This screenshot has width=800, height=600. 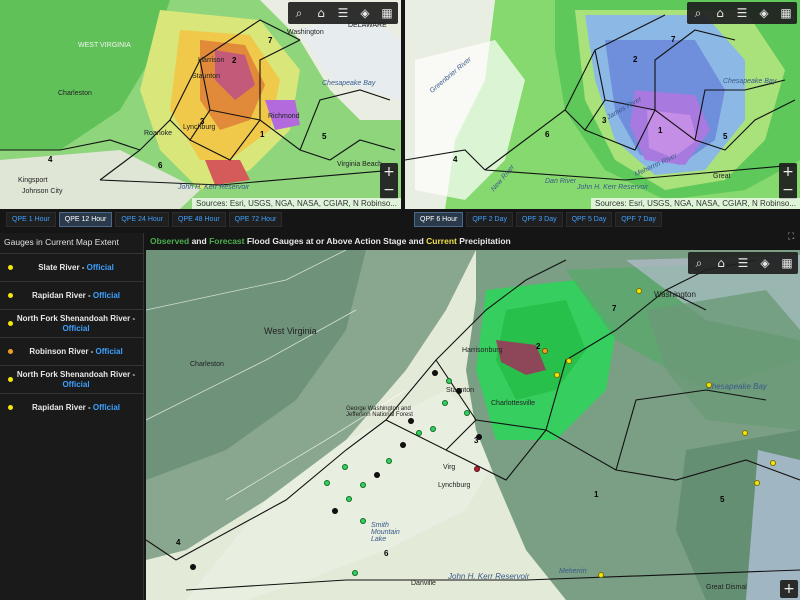 What do you see at coordinates (73, 318) in the screenshot?
I see `gauge-name: North Fork Shenandoah River` at bounding box center [73, 318].